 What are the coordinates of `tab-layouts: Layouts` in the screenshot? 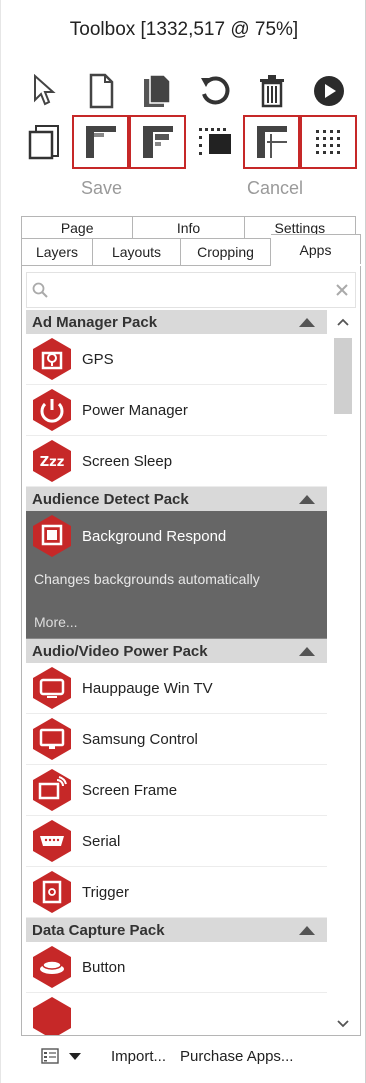 It's located at (137, 252).